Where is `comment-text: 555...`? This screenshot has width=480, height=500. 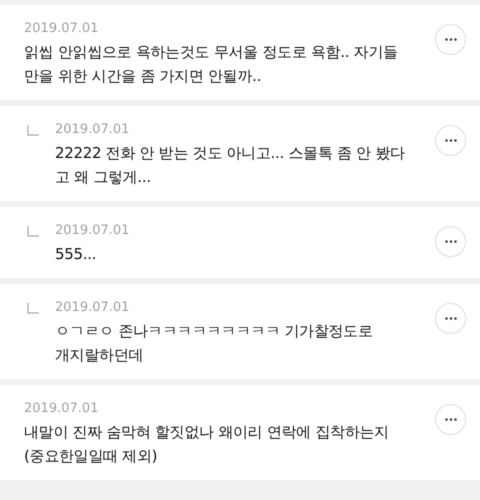 comment-text: 555... is located at coordinates (76, 254).